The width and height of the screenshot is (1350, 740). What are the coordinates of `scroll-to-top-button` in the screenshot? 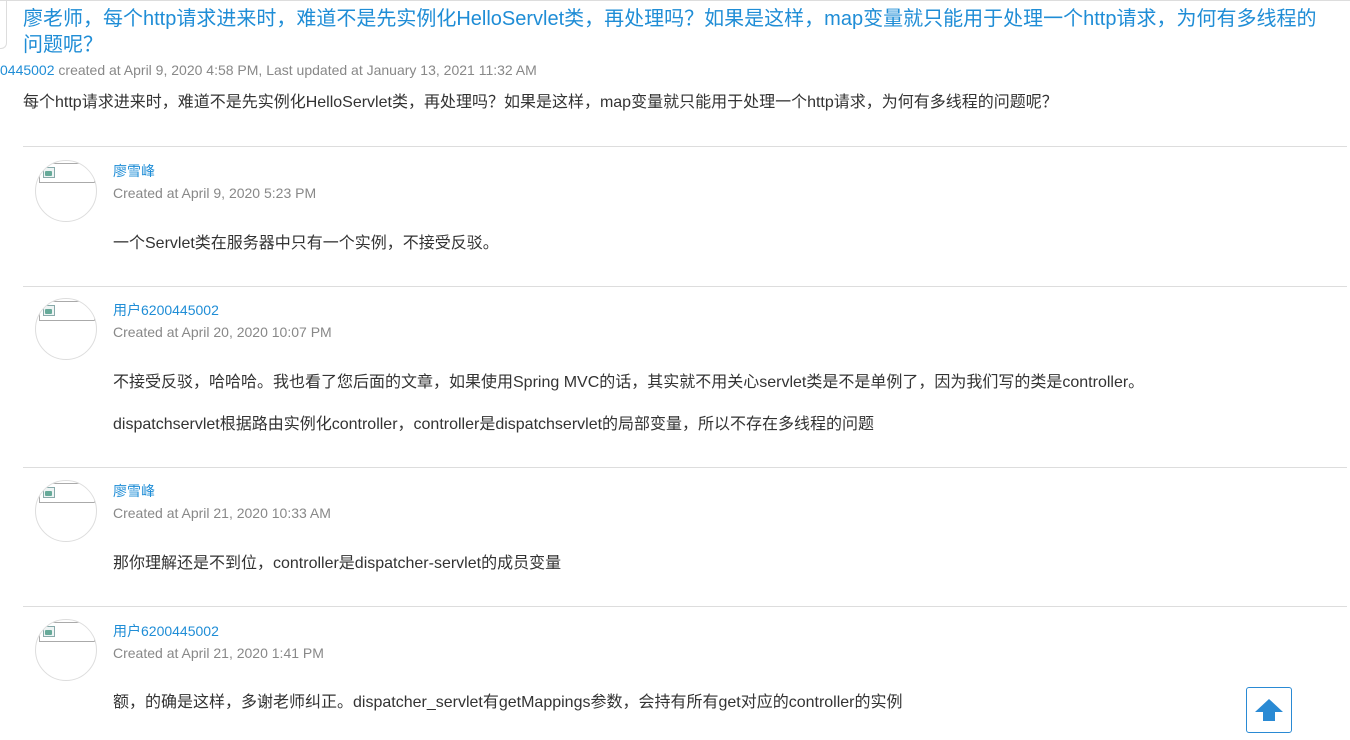 It's located at (1269, 710).